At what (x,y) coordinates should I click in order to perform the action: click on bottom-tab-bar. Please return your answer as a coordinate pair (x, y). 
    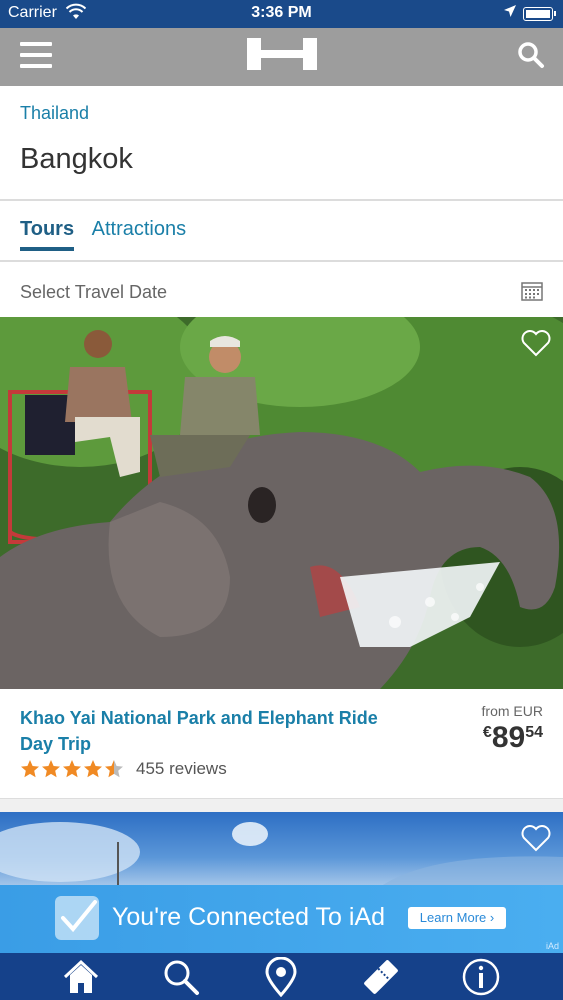
    Looking at the image, I should click on (281, 976).